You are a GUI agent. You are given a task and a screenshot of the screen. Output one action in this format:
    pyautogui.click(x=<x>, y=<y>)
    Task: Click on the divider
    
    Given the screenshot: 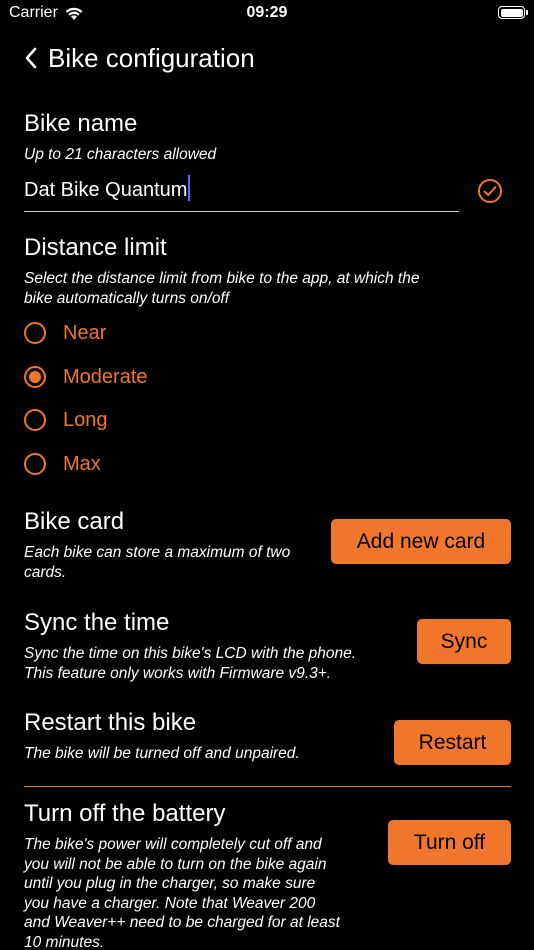 What is the action you would take?
    pyautogui.click(x=267, y=786)
    